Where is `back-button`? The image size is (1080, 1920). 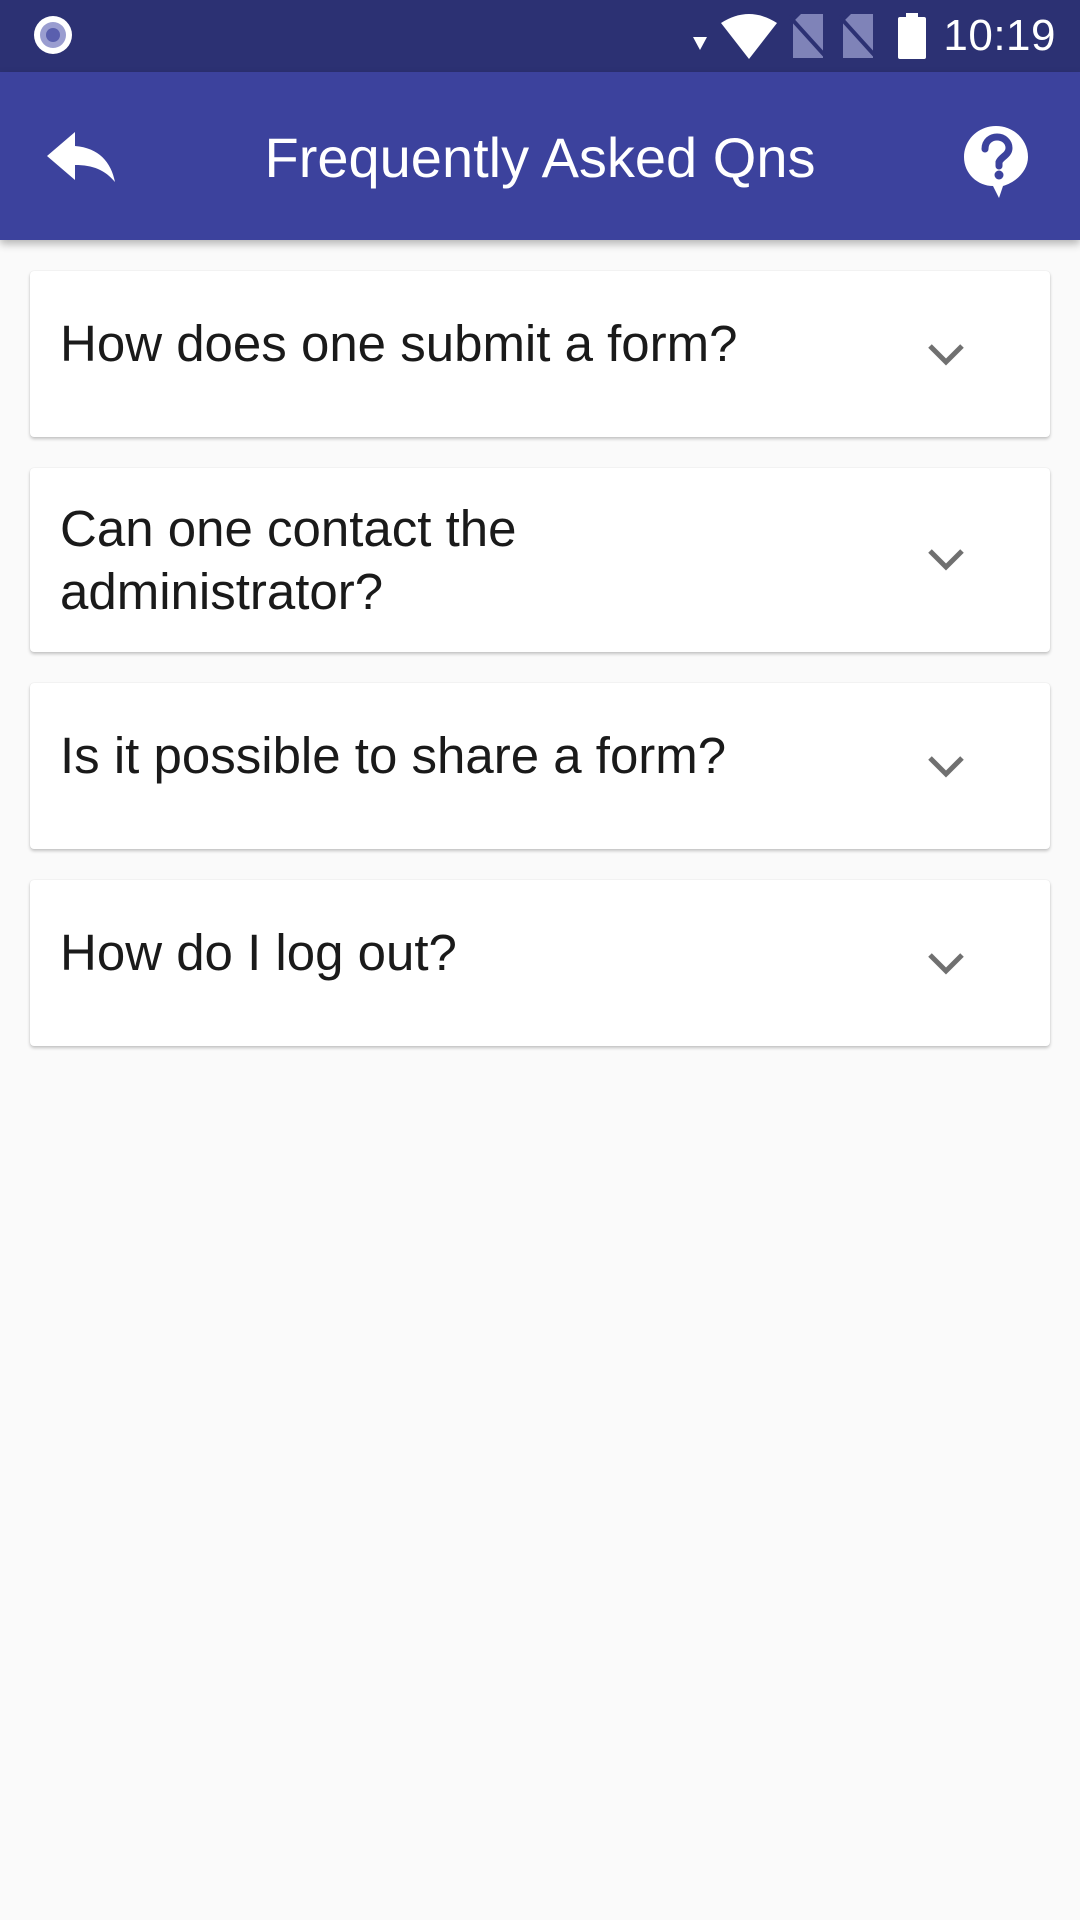
back-button is located at coordinates (81, 156).